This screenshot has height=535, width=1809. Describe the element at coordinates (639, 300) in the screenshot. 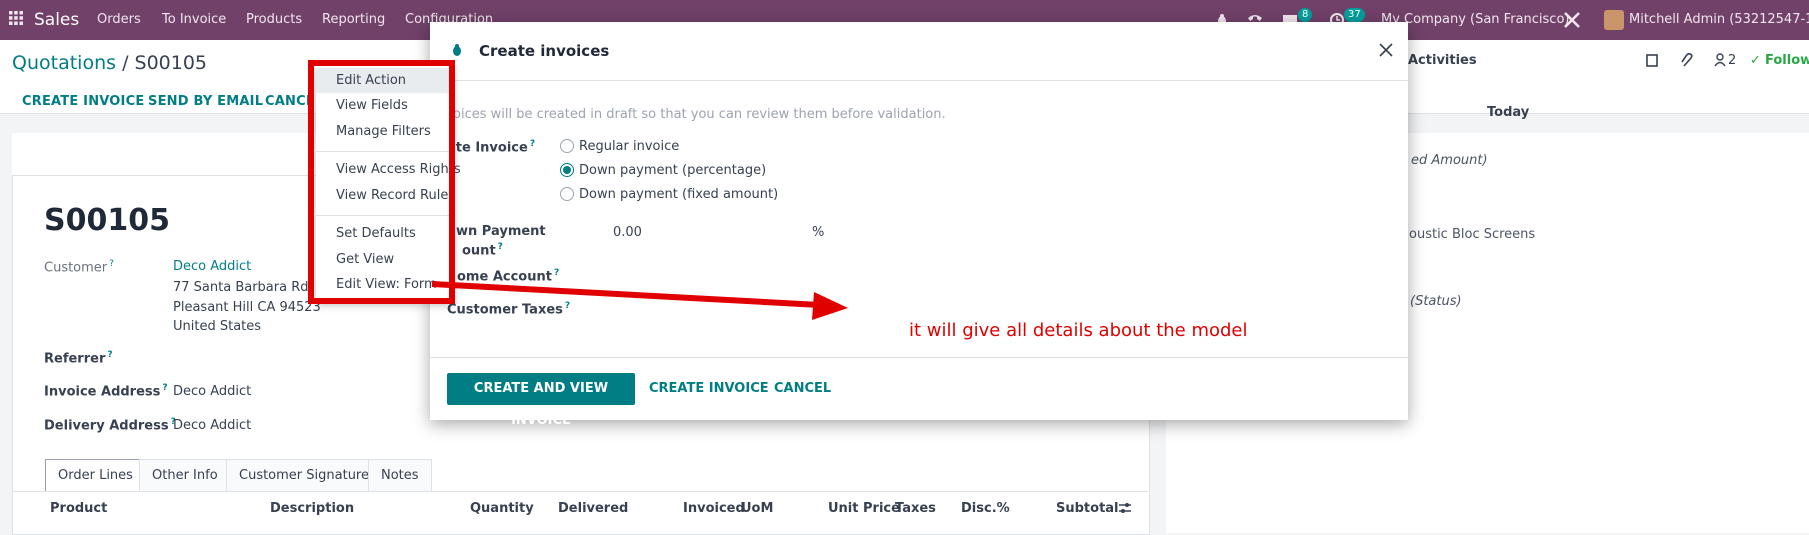

I see `annotation-arrow` at that location.